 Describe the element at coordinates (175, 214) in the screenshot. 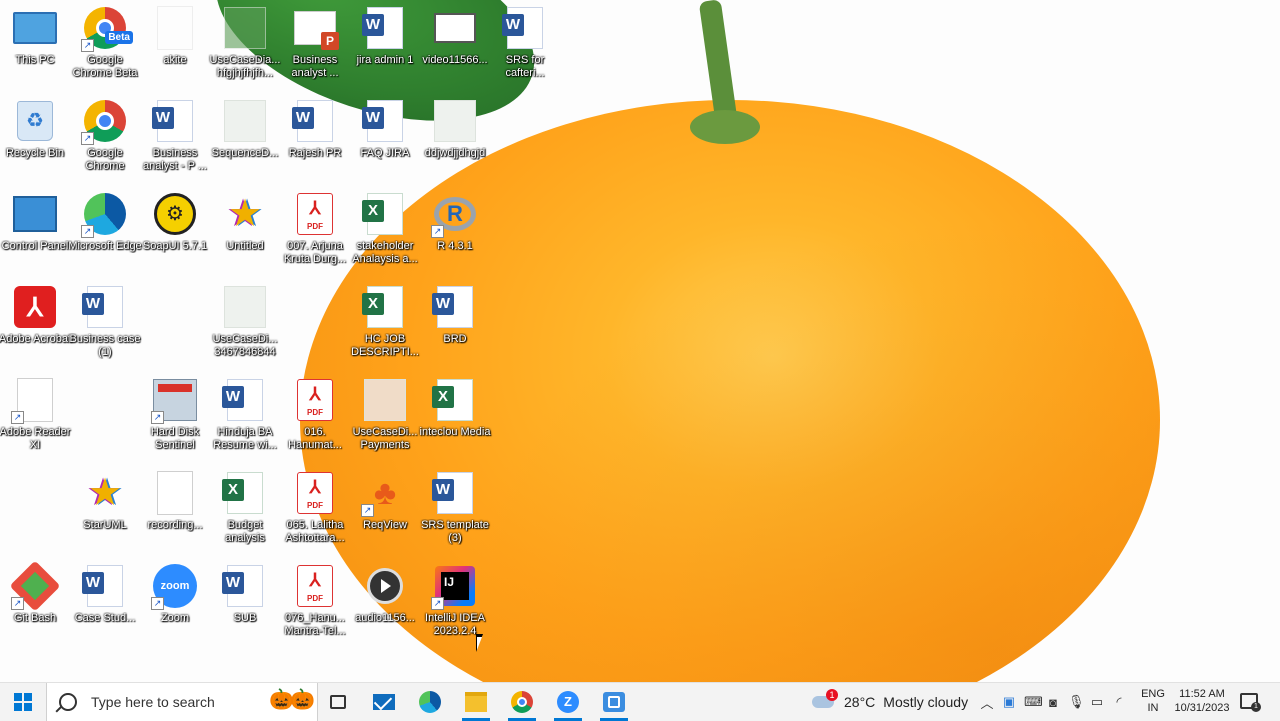

I see `soapui-icon: ⚙` at that location.